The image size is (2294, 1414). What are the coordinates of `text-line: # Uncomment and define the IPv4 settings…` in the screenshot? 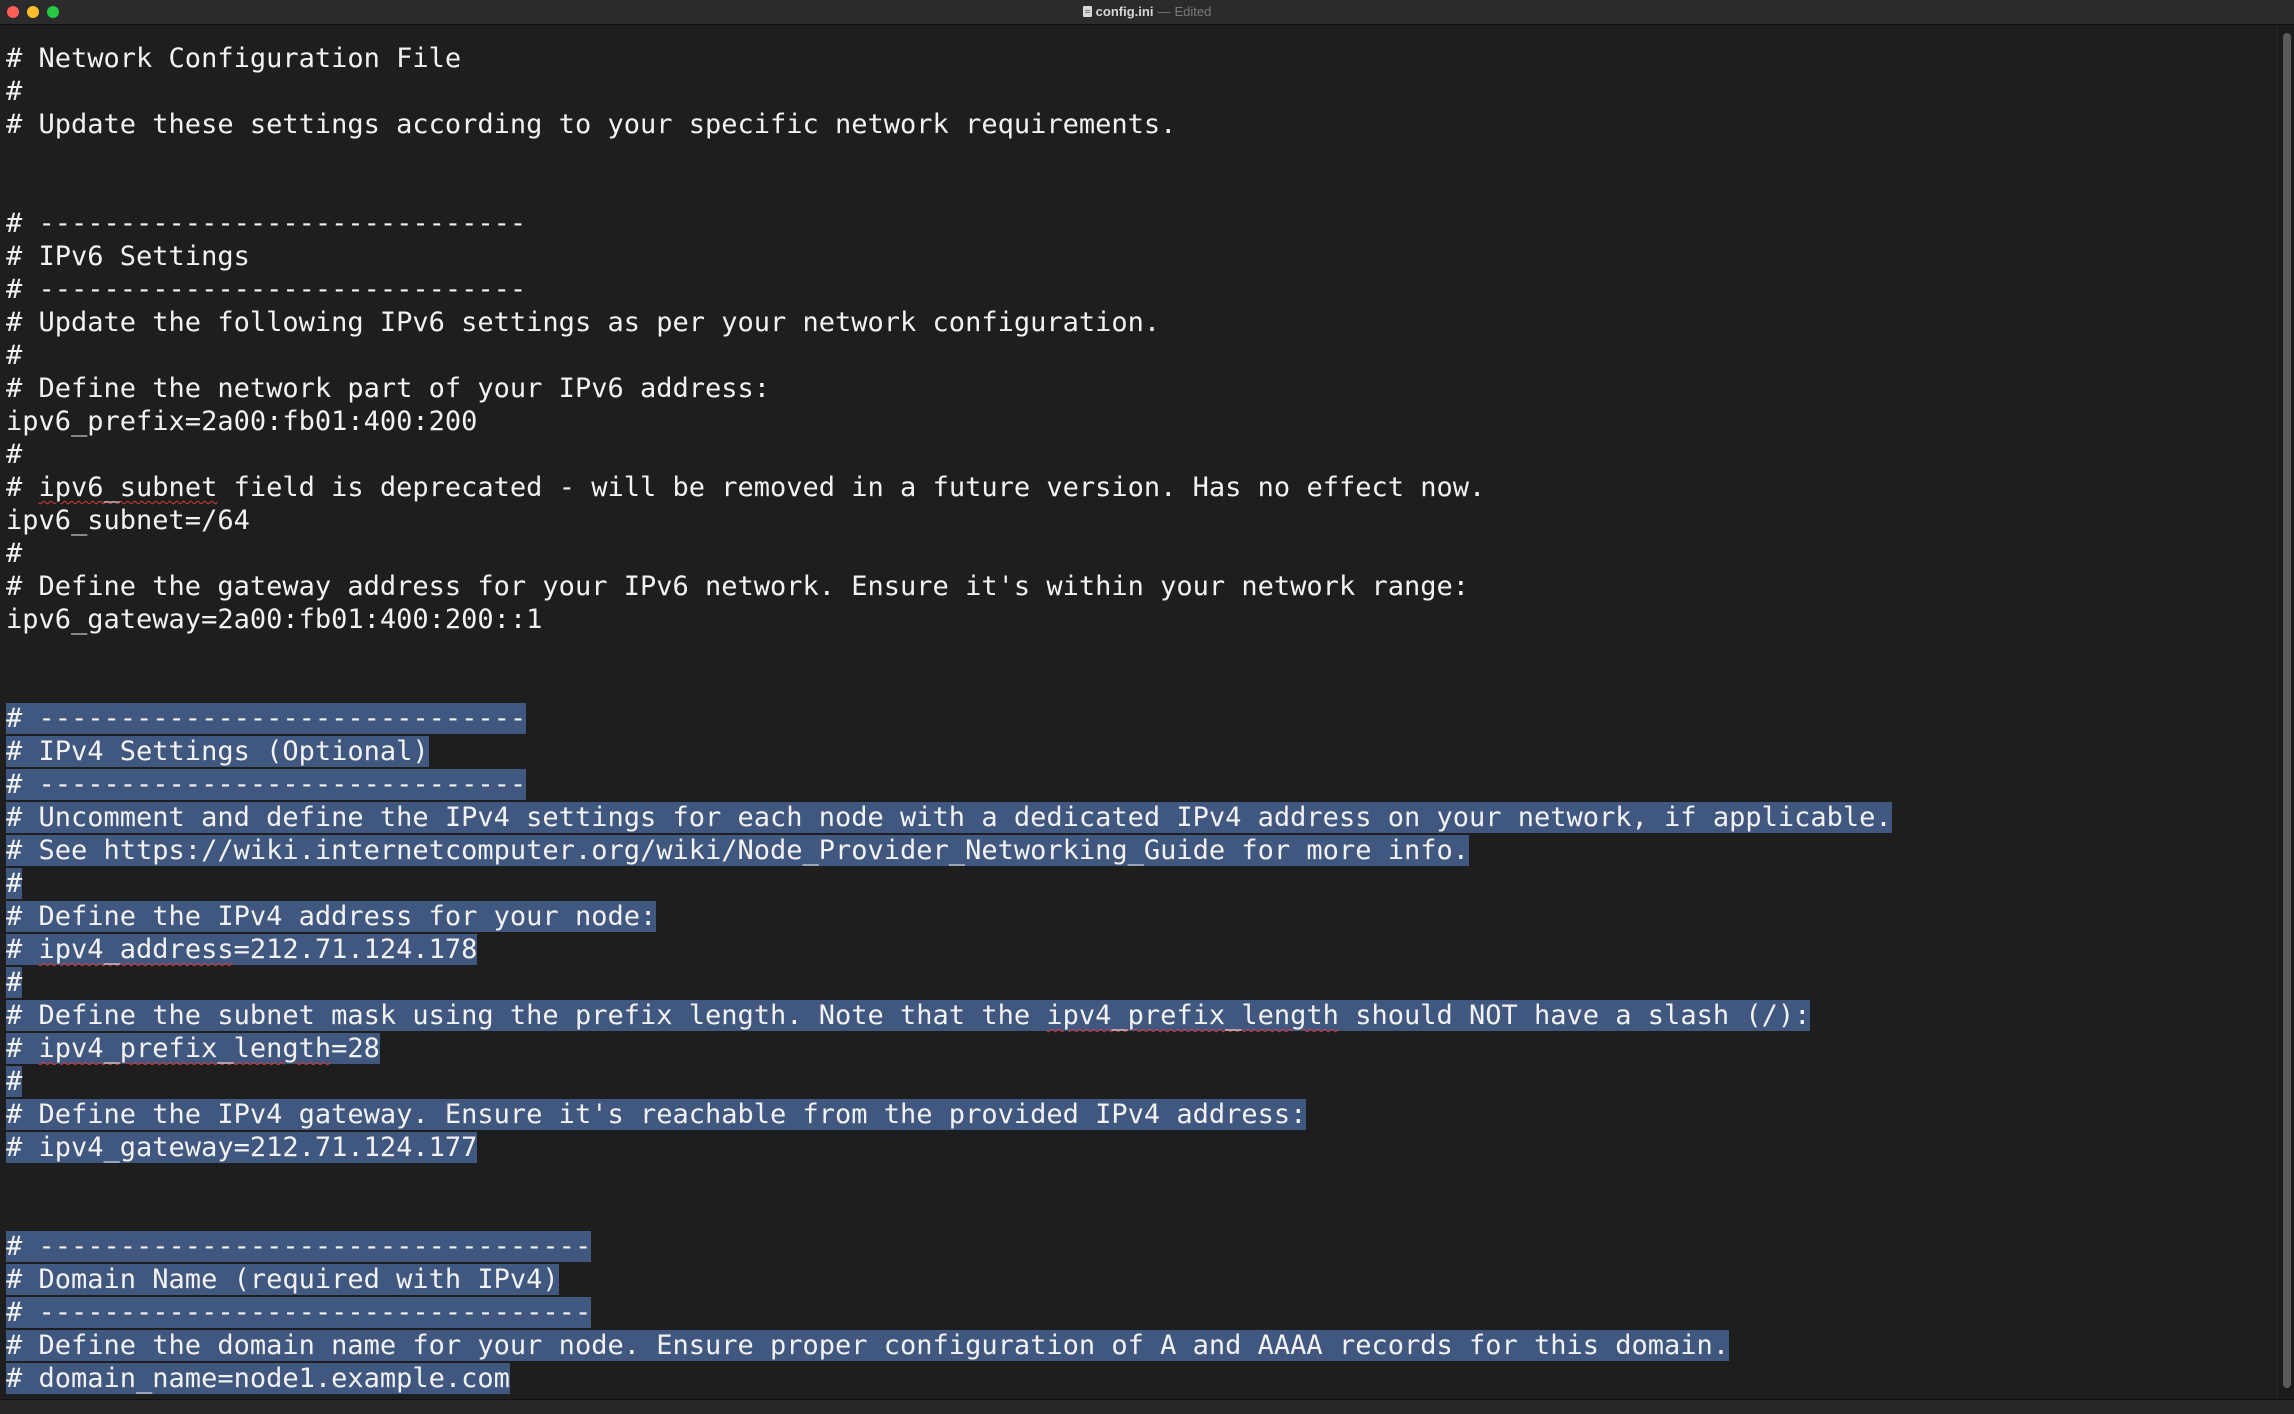 It's located at (949, 817).